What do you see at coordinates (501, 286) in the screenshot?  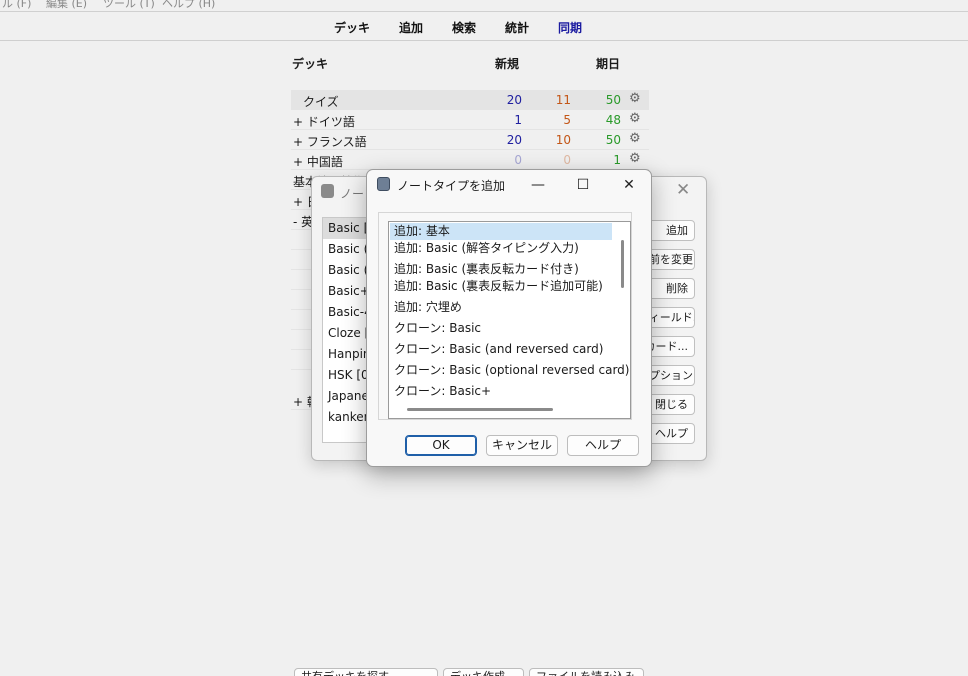 I see `list-item: 追加: Basic (裏表反転カード追加可能)` at bounding box center [501, 286].